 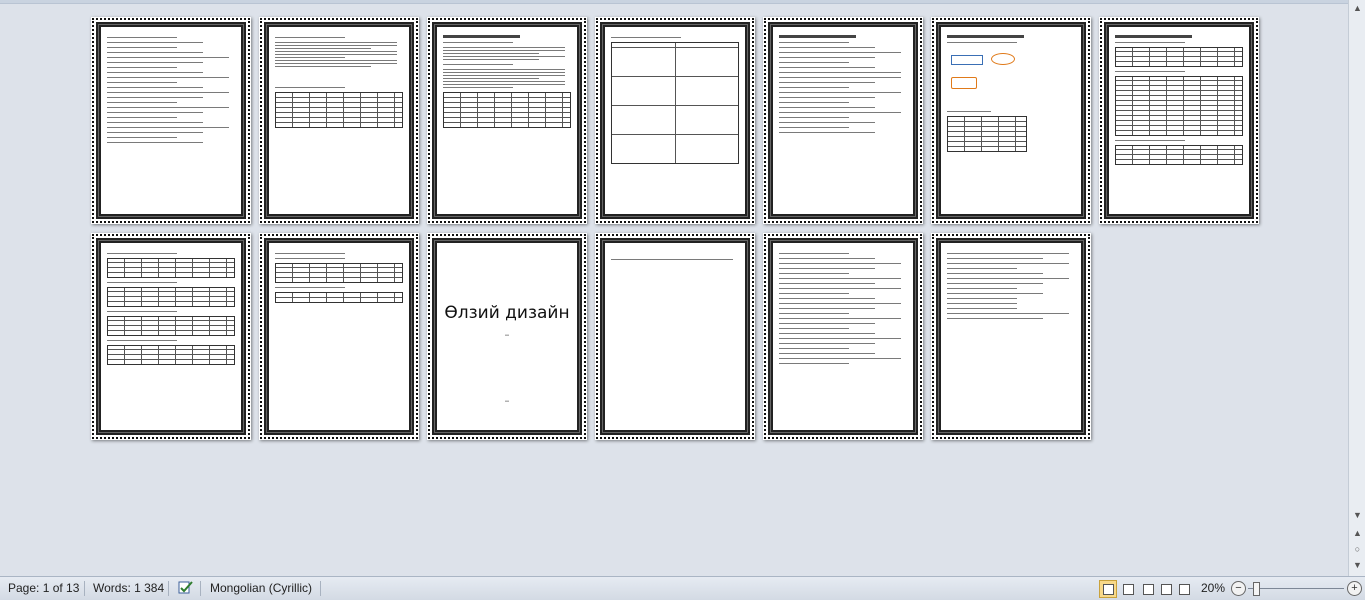 I want to click on zoom-in-button: +, so click(x=1354, y=588).